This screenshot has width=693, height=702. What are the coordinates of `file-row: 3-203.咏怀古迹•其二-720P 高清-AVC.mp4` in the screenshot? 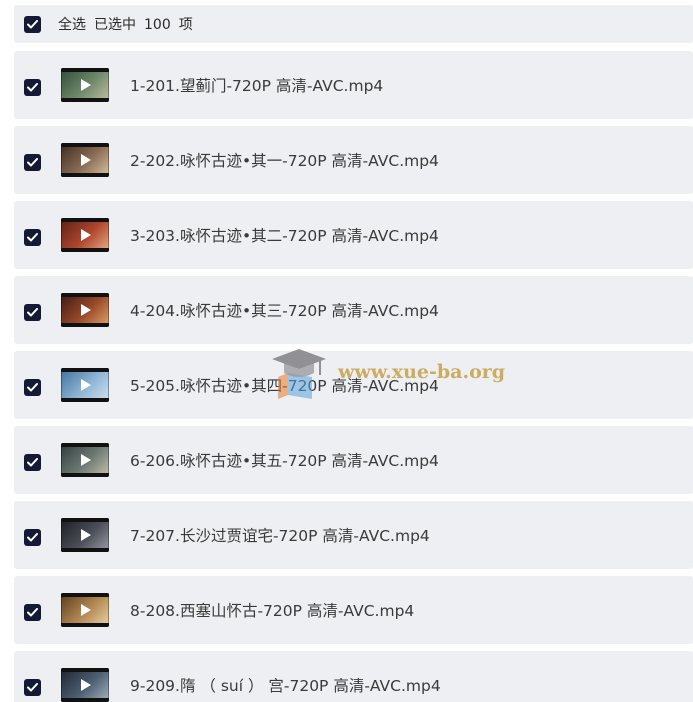 It's located at (353, 235).